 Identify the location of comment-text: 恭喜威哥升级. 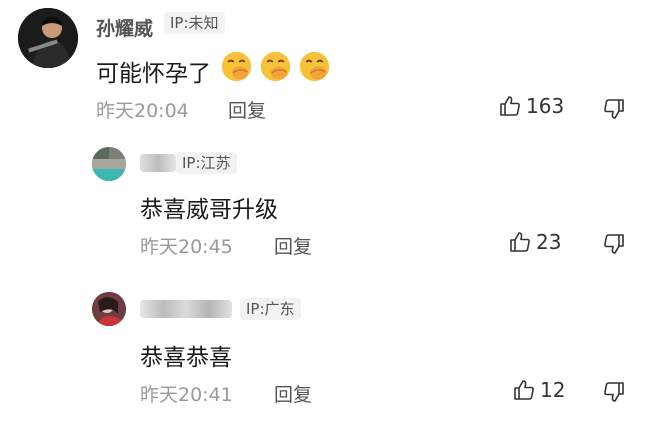
(209, 210).